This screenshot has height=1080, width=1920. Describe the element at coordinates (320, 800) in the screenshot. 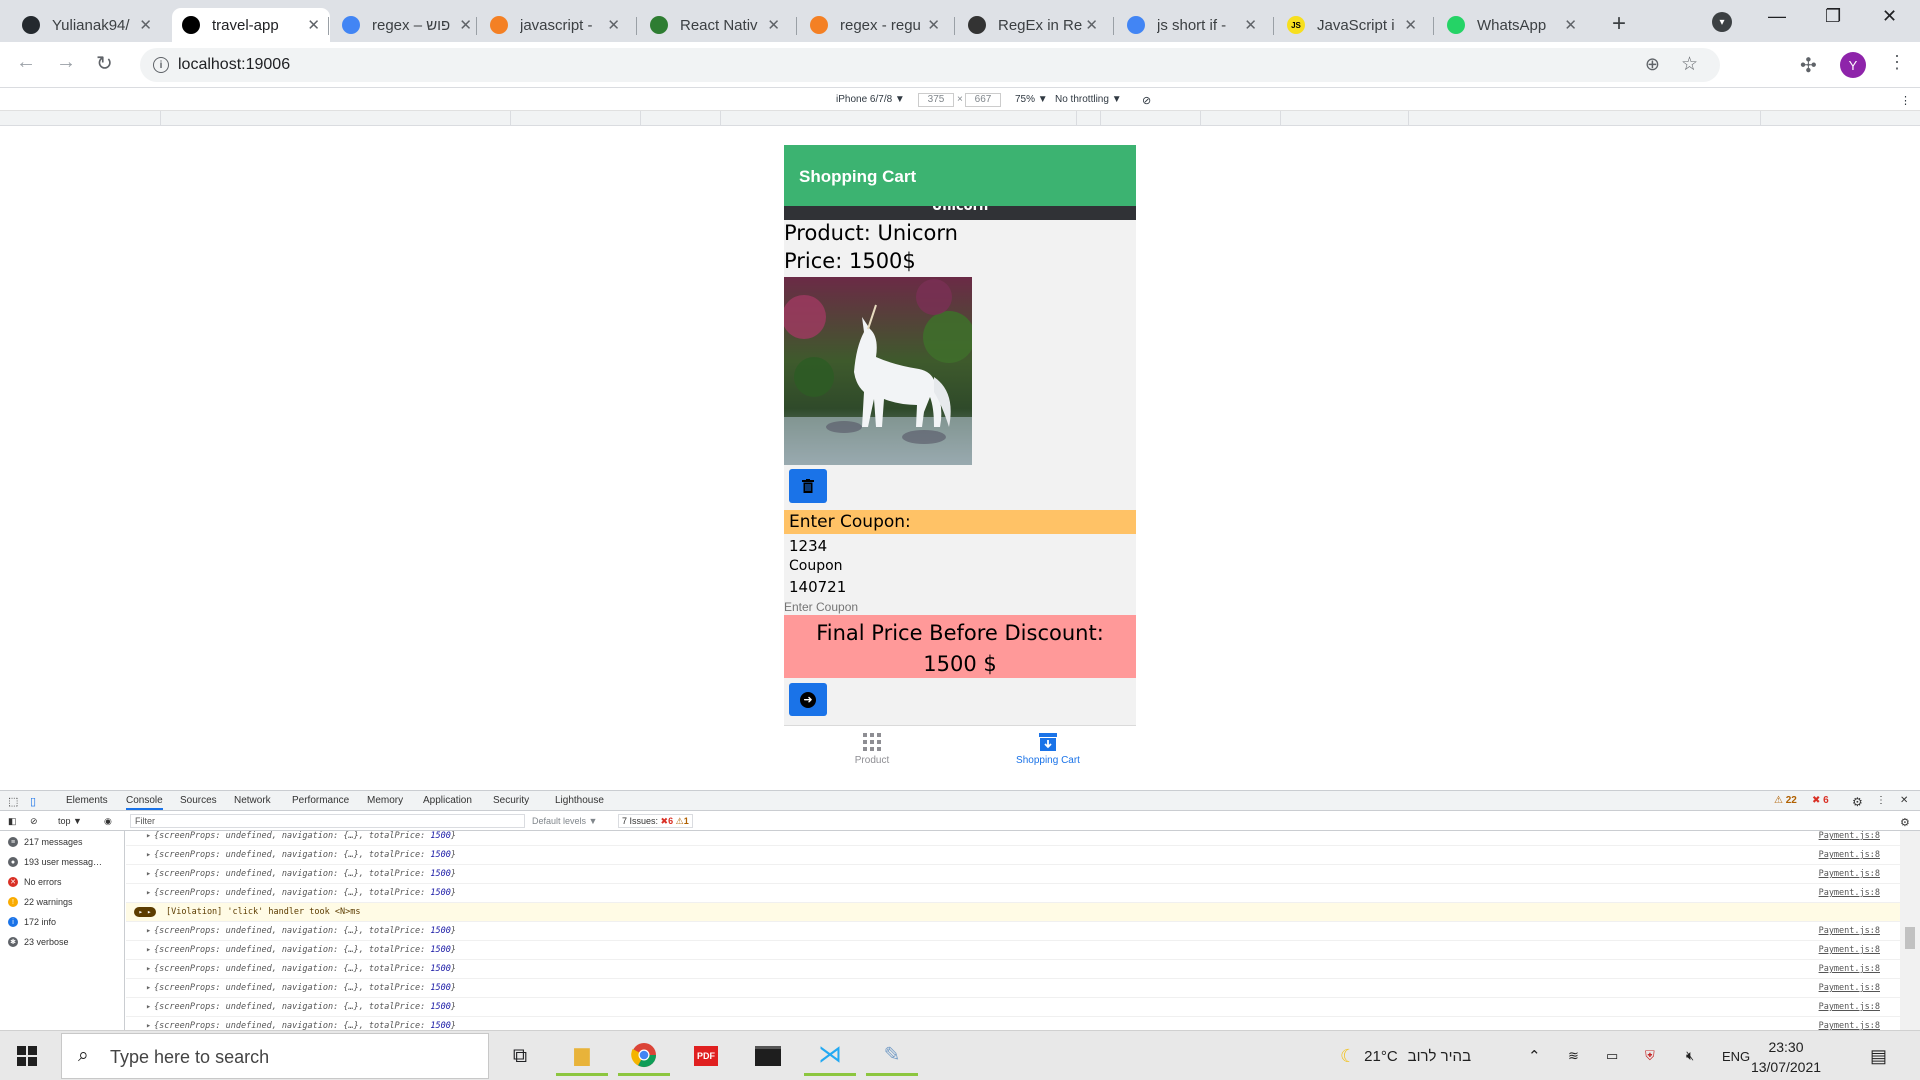

I see `devtools-tab-performance: Performance` at that location.